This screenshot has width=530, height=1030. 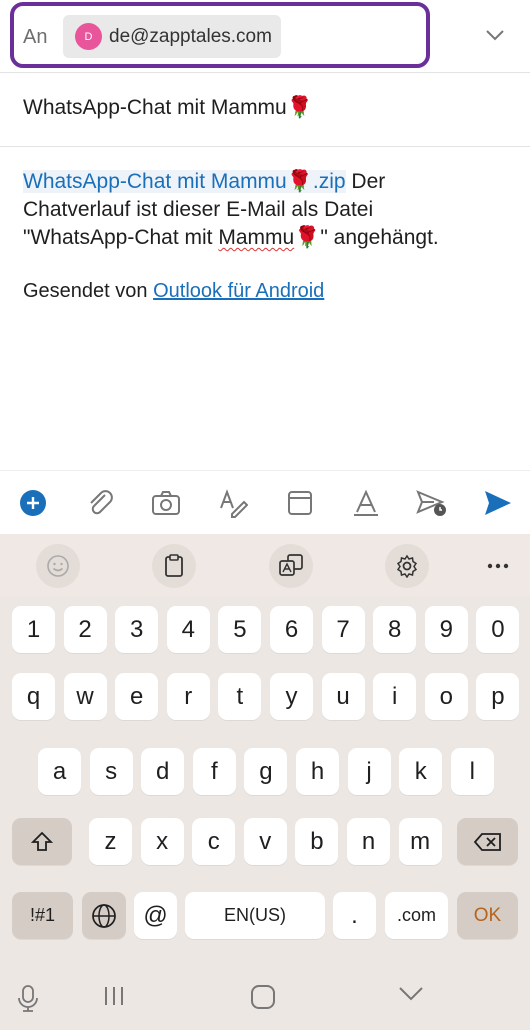 I want to click on home-icon, so click(x=263, y=997).